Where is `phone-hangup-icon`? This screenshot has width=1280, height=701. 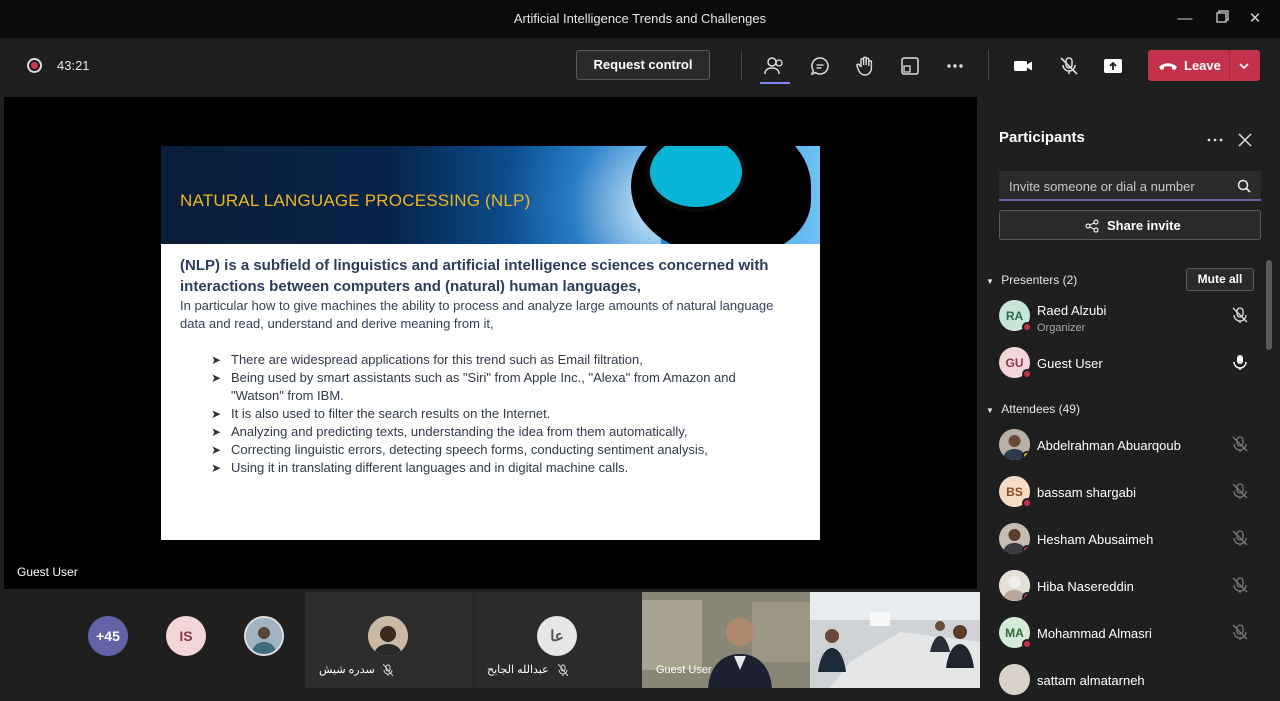
phone-hangup-icon is located at coordinates (1168, 66).